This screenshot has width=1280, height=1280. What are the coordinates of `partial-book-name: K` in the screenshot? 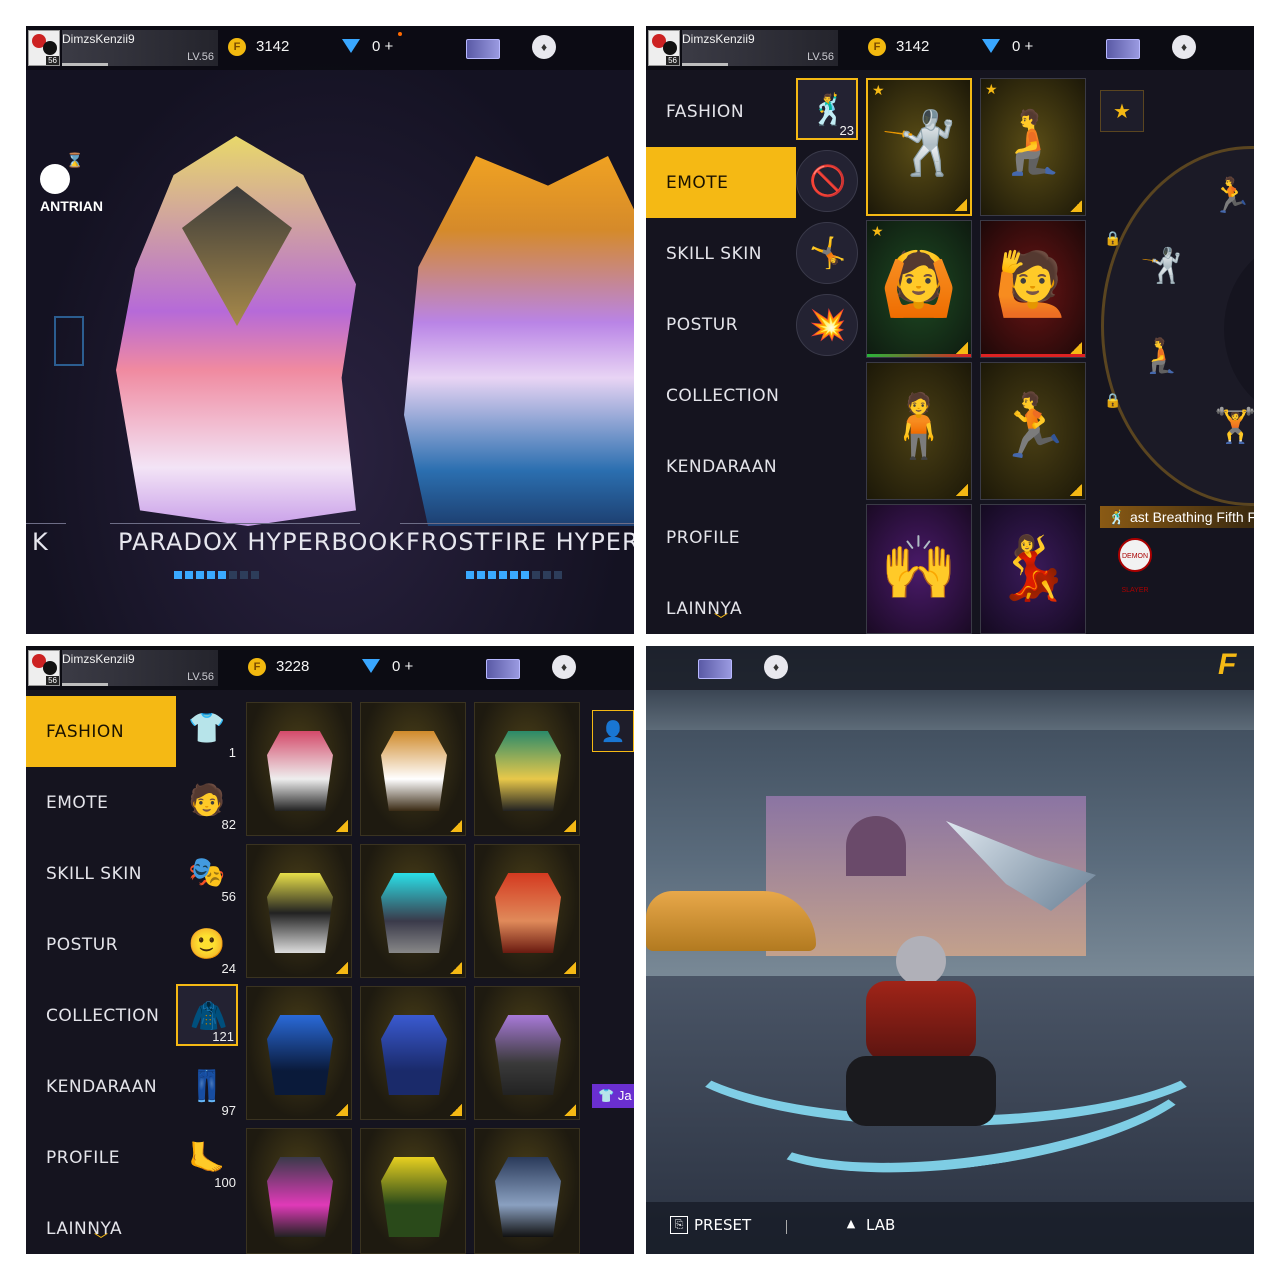 It's located at (40, 542).